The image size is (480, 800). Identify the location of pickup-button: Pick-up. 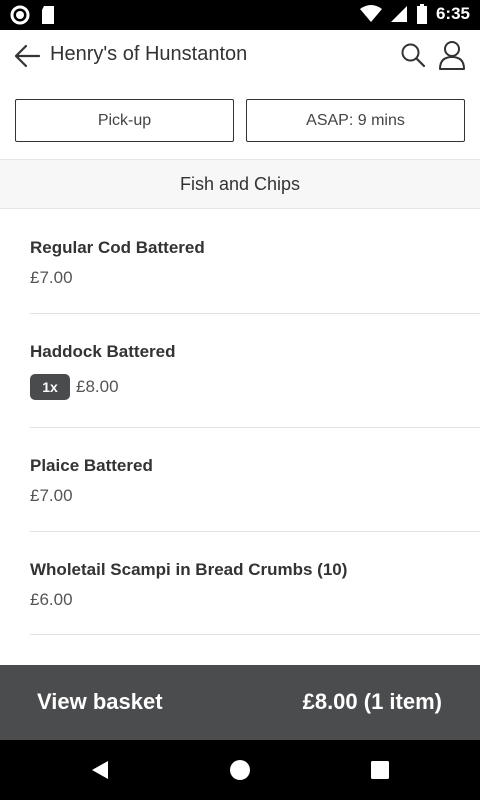
(124, 120).